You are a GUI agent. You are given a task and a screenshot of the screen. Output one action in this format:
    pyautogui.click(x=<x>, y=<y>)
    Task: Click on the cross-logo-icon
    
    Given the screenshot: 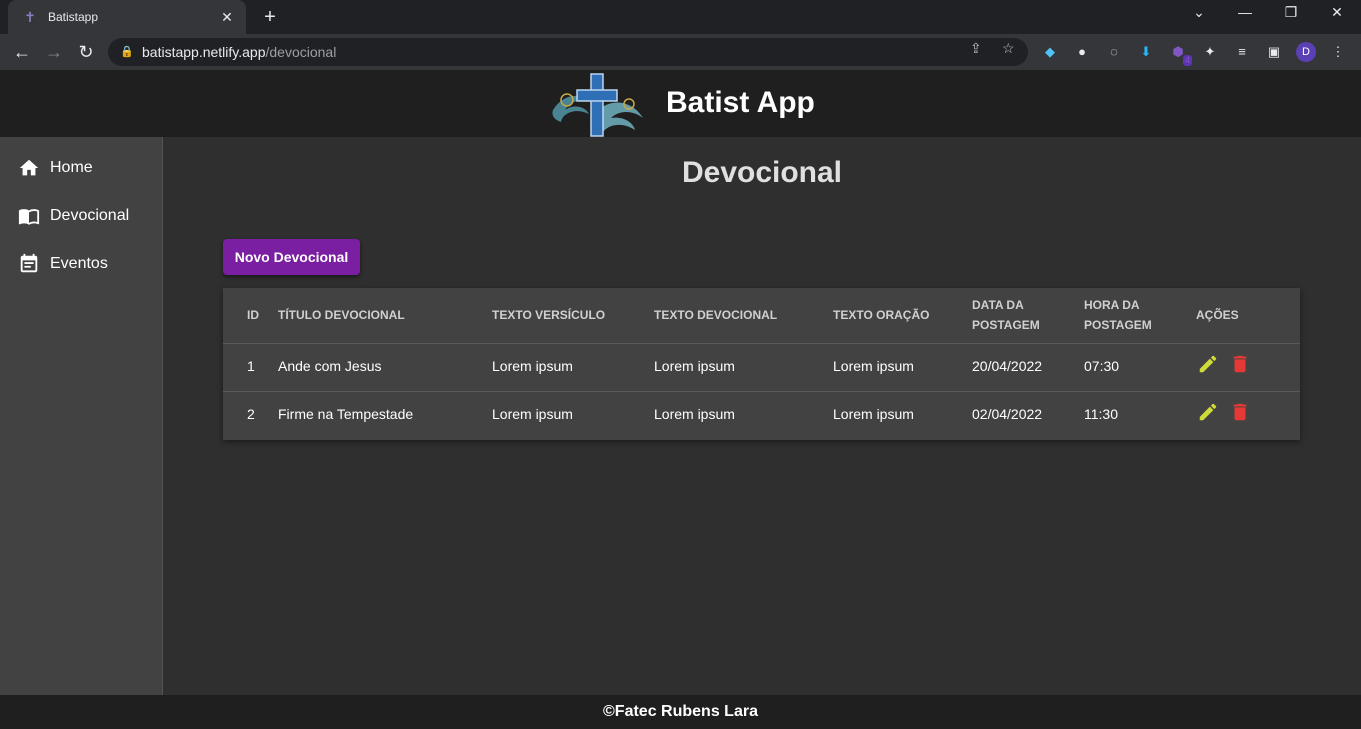 What is the action you would take?
    pyautogui.click(x=597, y=105)
    